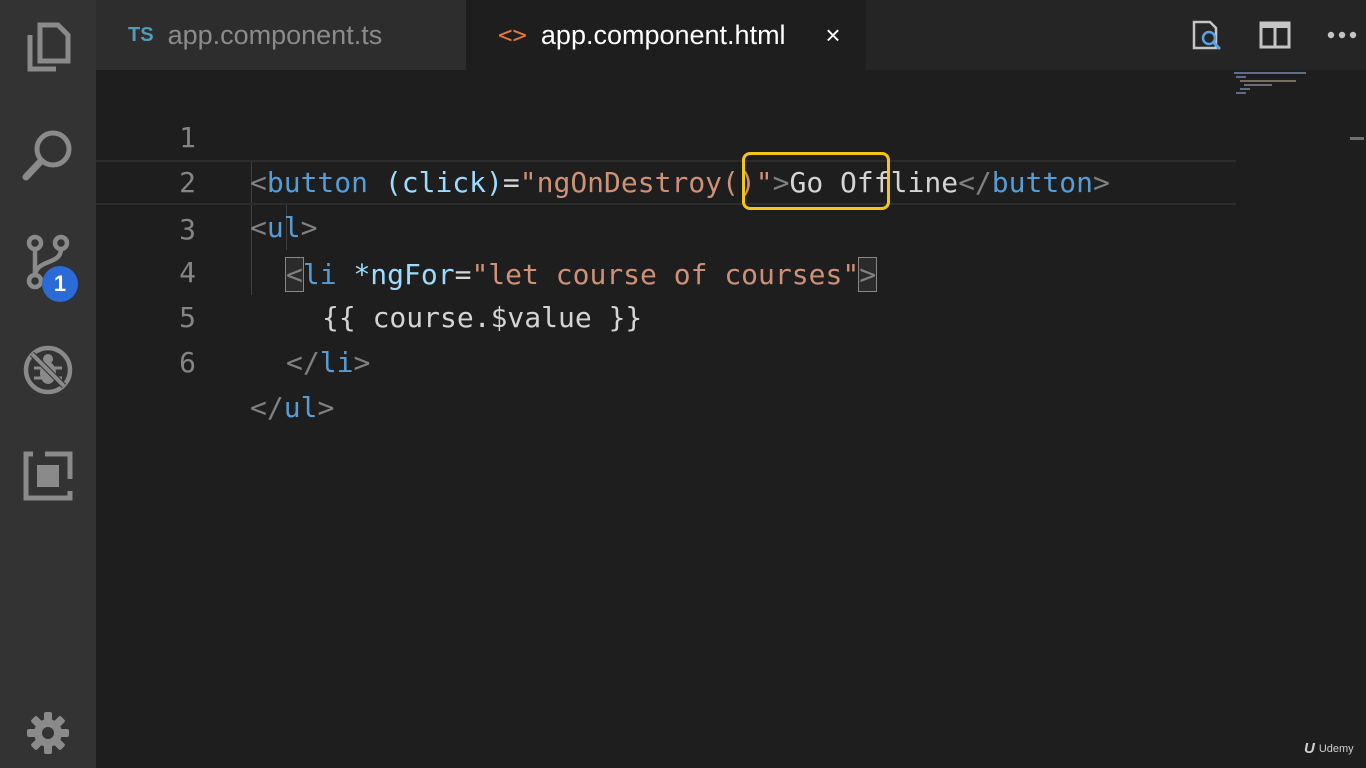 The width and height of the screenshot is (1366, 768). What do you see at coordinates (328, 362) in the screenshot?
I see `line-code: </li>` at bounding box center [328, 362].